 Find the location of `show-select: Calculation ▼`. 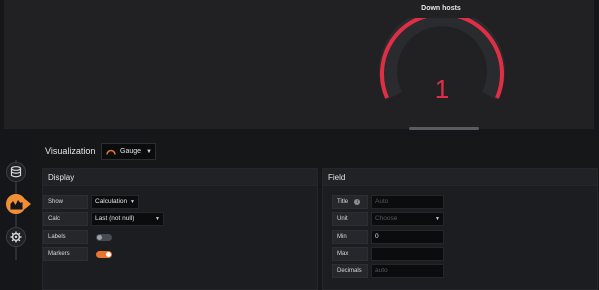

show-select: Calculation ▼ is located at coordinates (115, 202).